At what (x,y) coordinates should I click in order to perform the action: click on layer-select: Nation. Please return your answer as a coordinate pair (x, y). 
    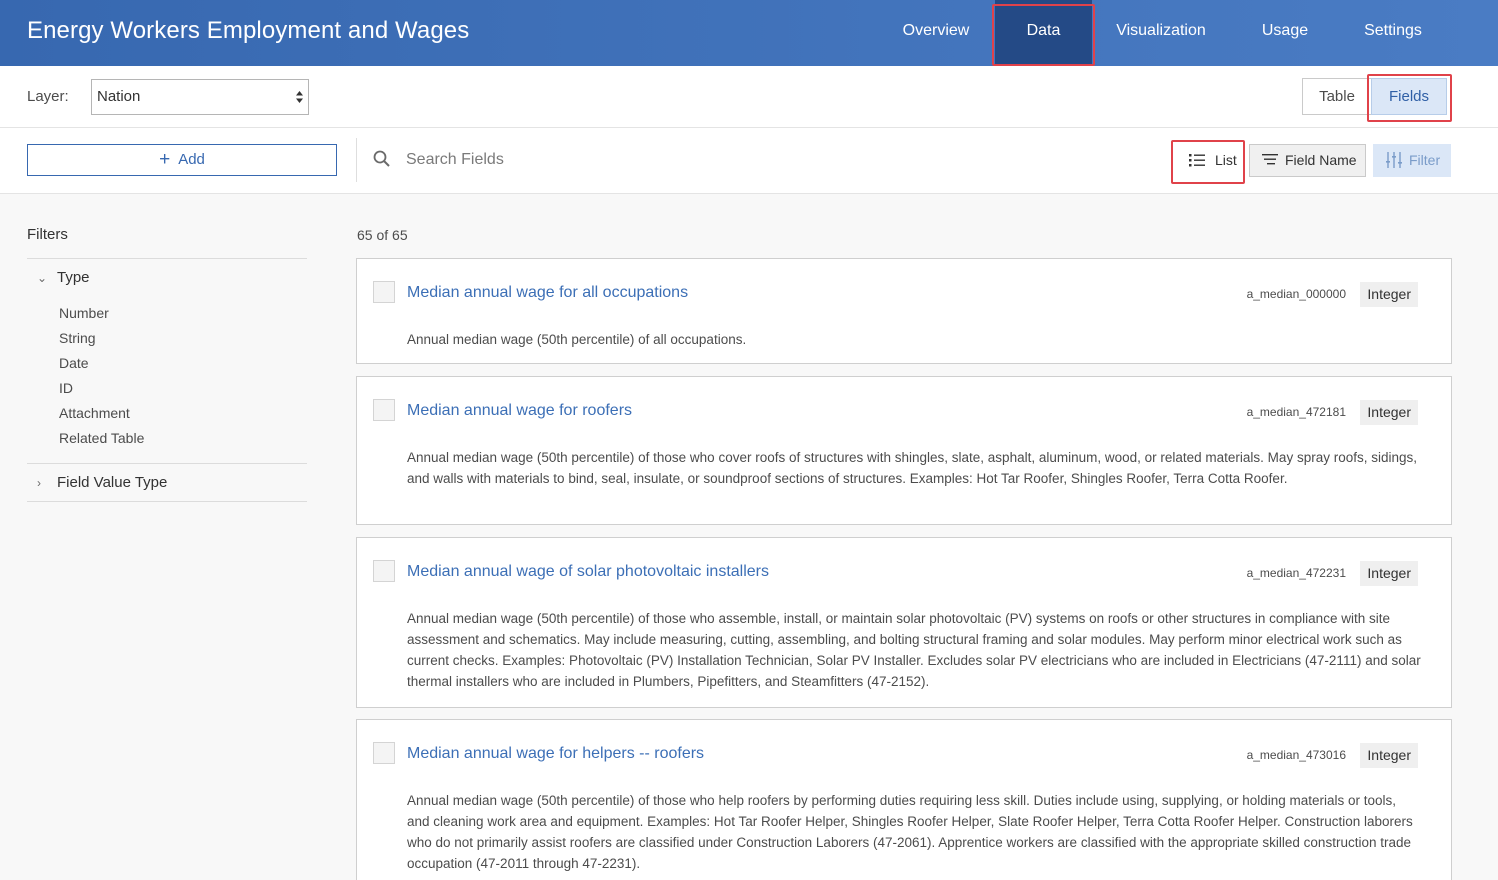
    Looking at the image, I should click on (200, 97).